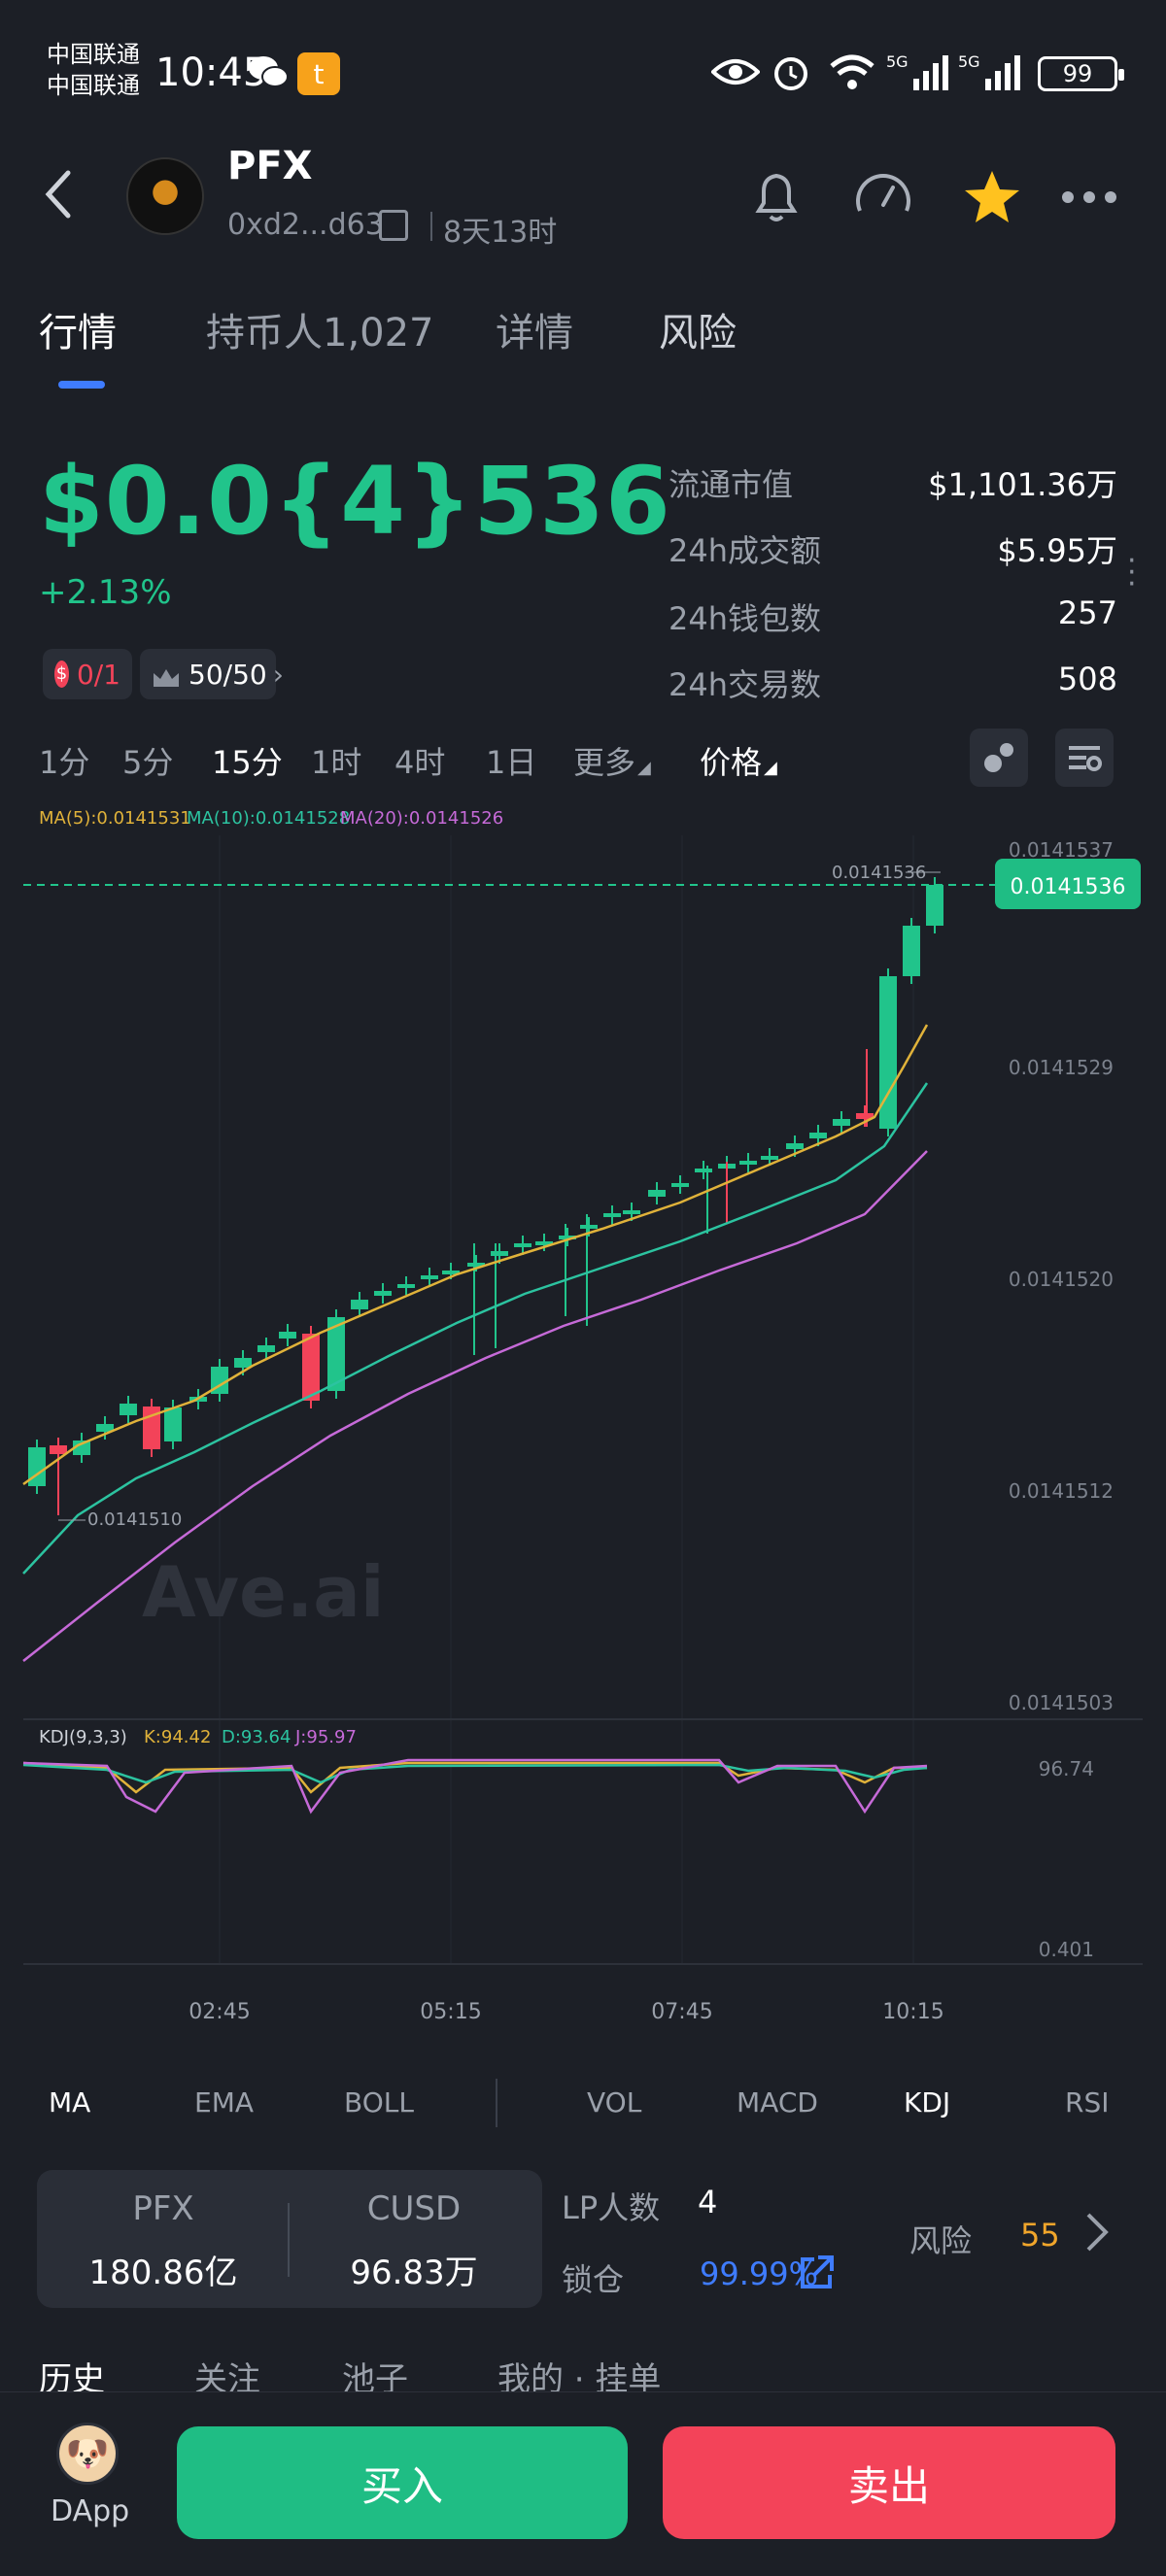 Image resolution: width=1166 pixels, height=2576 pixels. What do you see at coordinates (1132, 573) in the screenshot?
I see `vertical-more-icon: · · ·` at bounding box center [1132, 573].